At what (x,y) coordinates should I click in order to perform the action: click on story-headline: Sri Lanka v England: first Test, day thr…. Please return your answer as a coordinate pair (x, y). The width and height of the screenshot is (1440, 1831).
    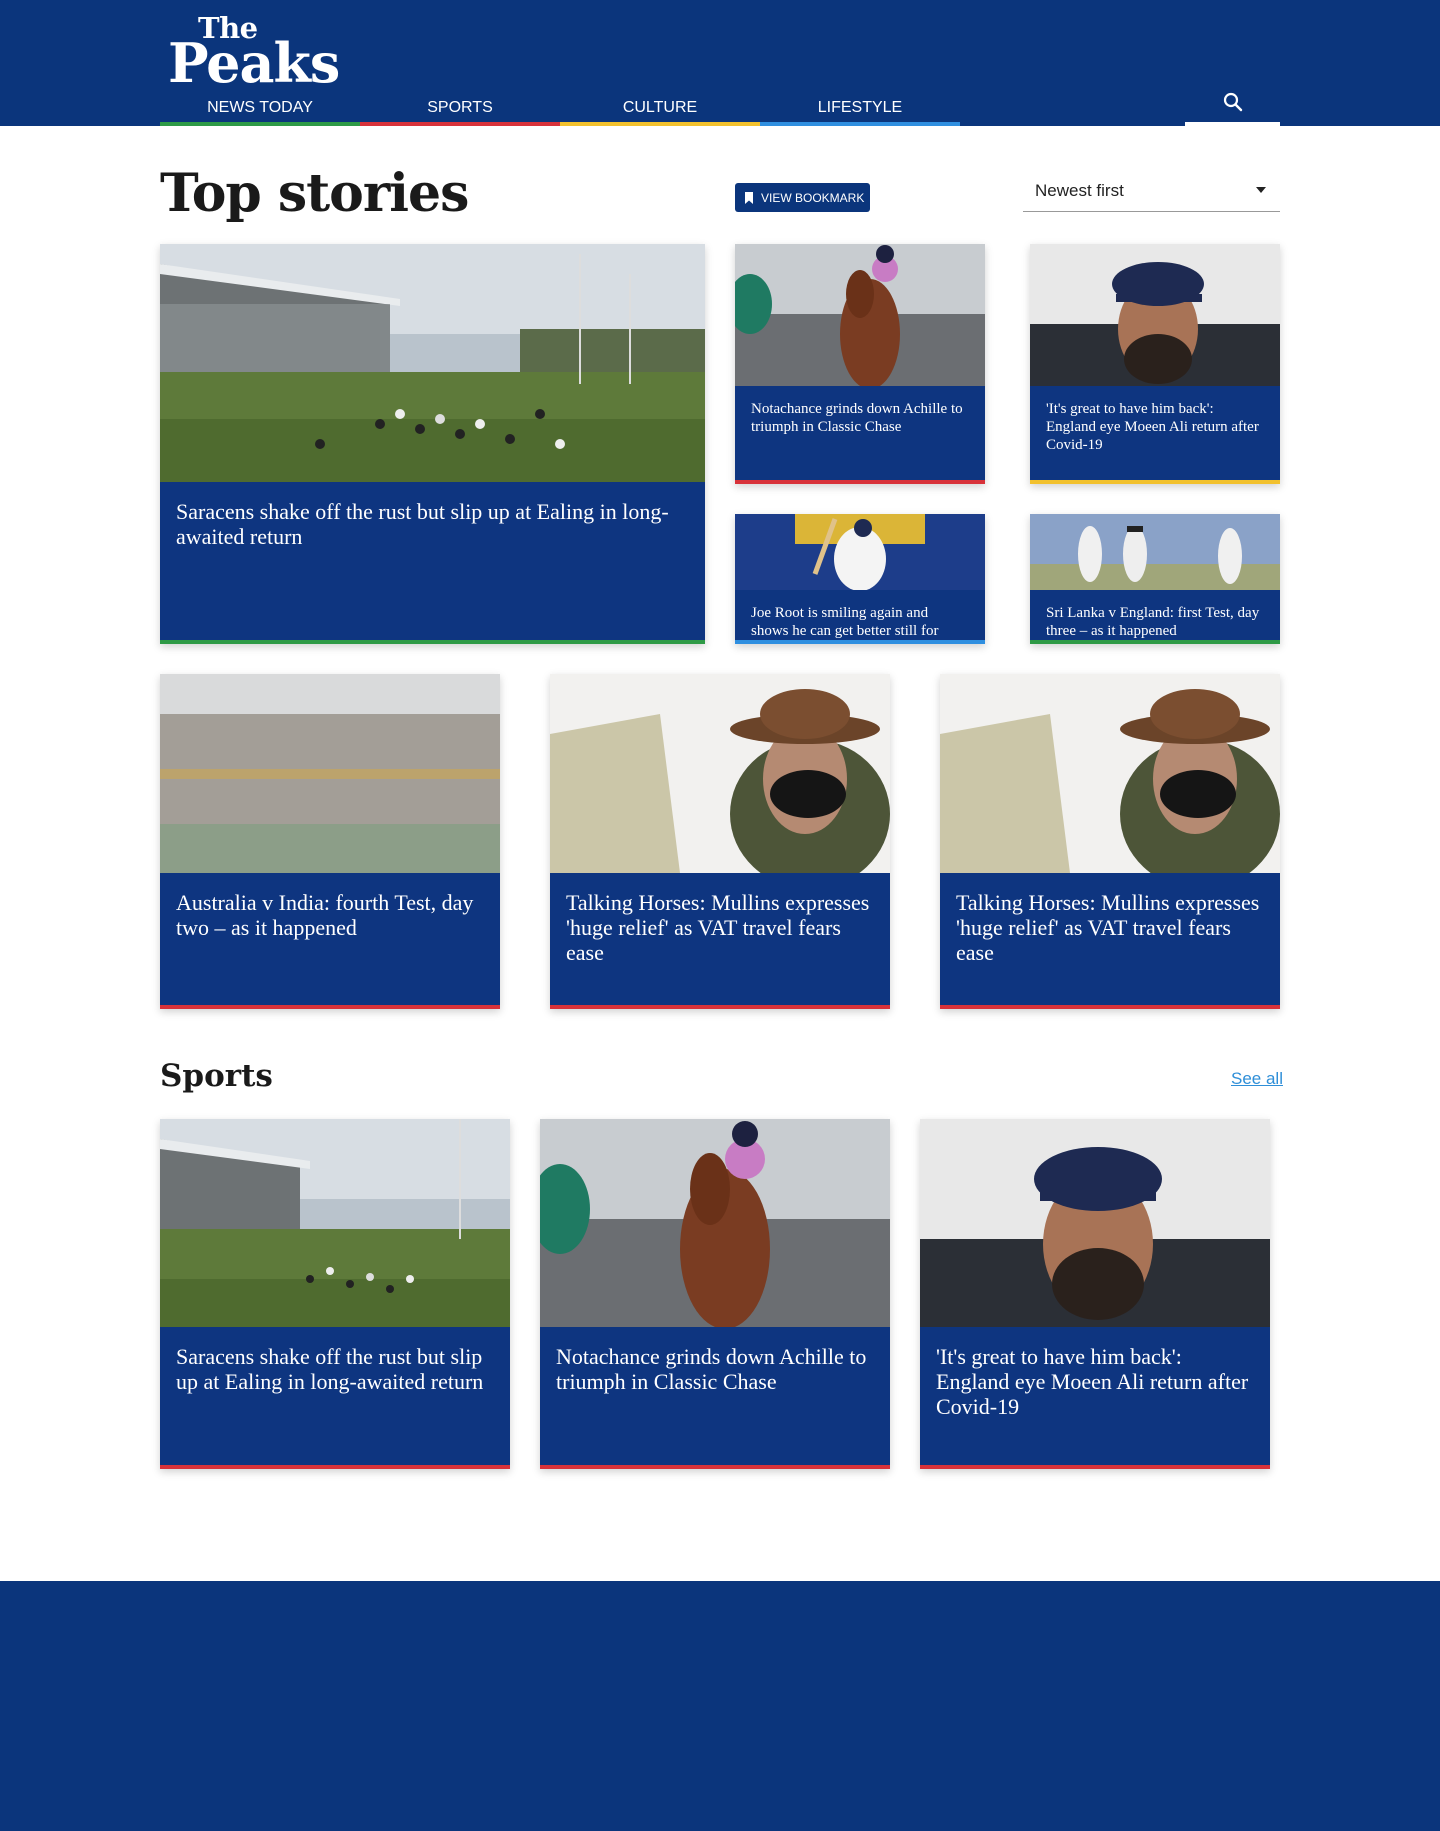
    Looking at the image, I should click on (1155, 617).